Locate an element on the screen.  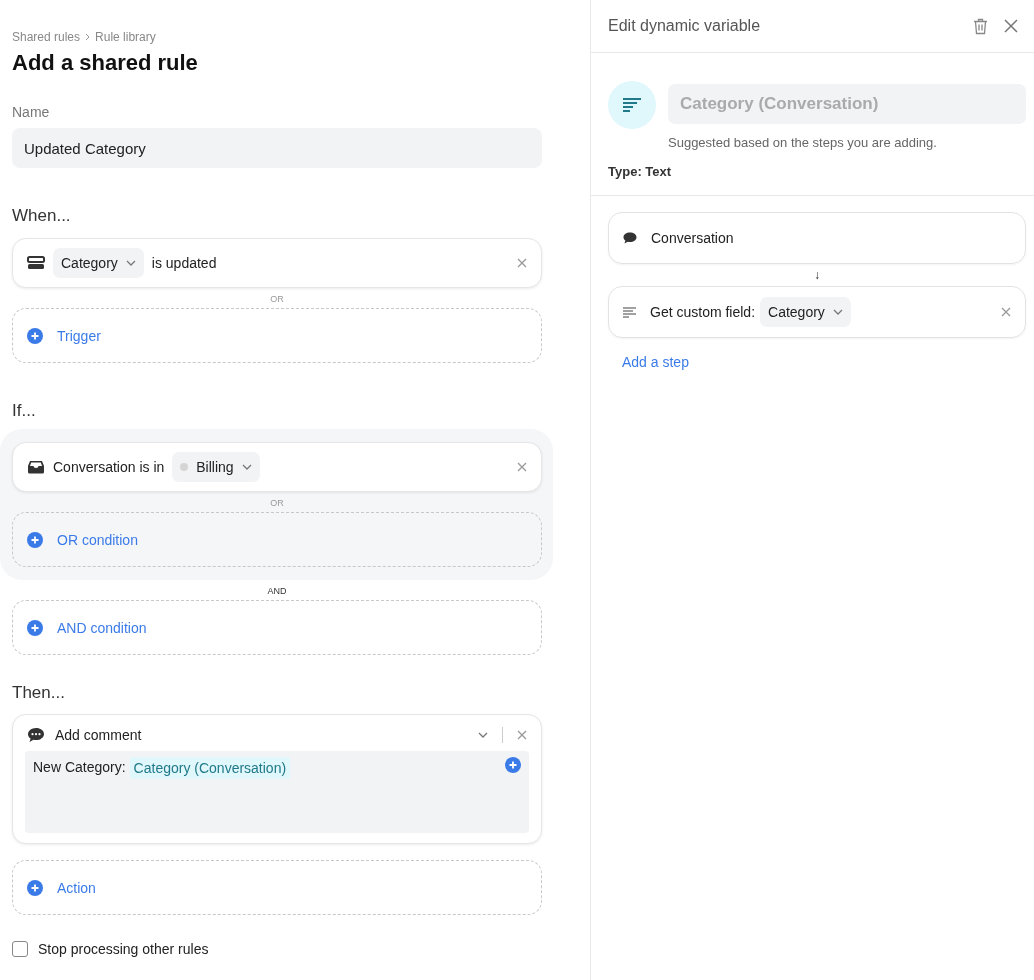
page-title: Add a shared rule is located at coordinates (105, 63).